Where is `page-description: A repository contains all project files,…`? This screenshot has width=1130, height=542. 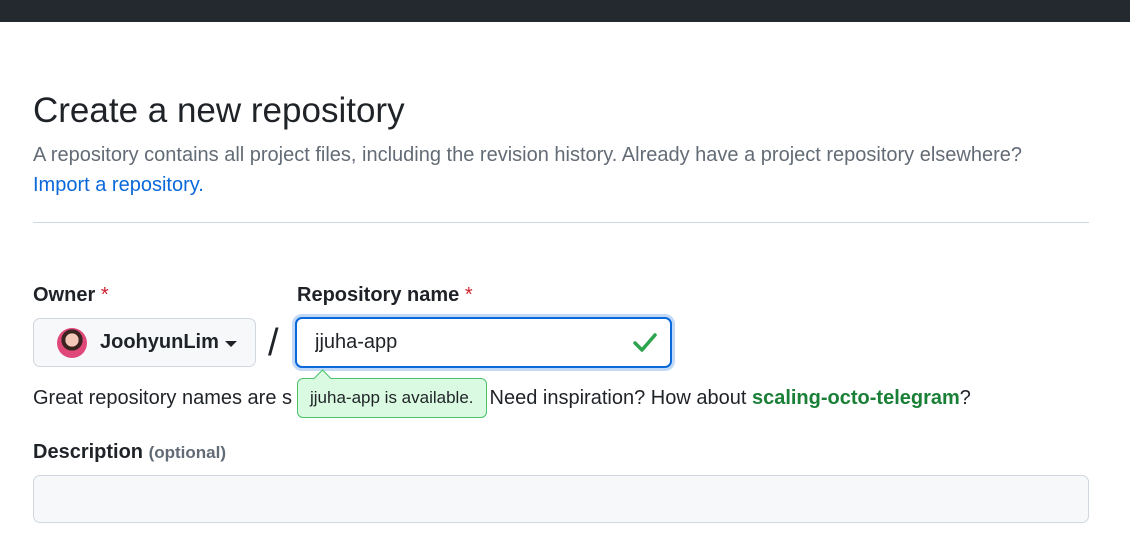 page-description: A repository contains all project files,… is located at coordinates (568, 170).